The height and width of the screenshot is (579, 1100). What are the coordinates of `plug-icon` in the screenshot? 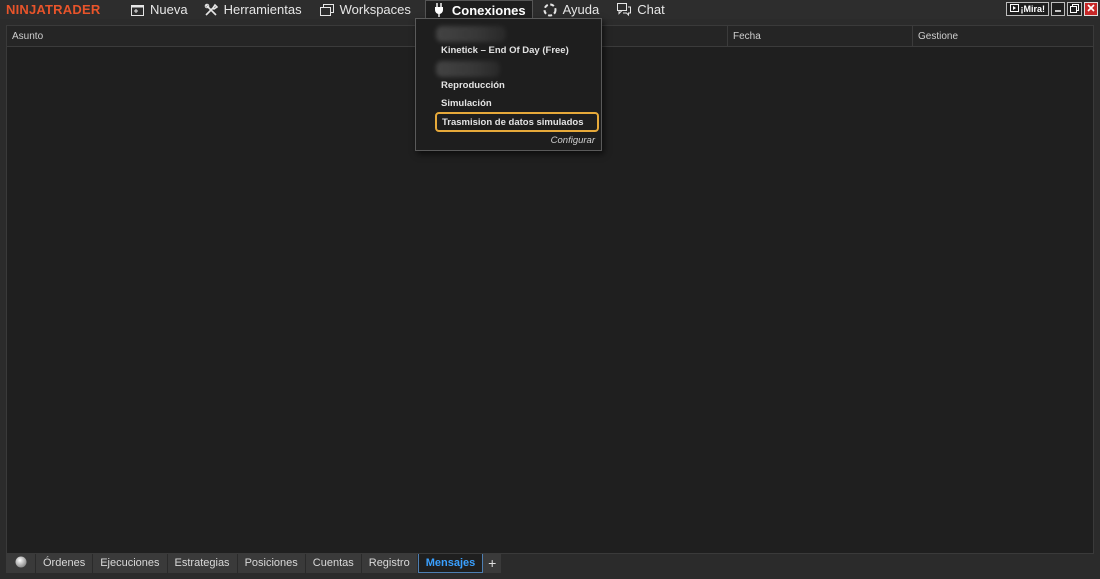 It's located at (439, 10).